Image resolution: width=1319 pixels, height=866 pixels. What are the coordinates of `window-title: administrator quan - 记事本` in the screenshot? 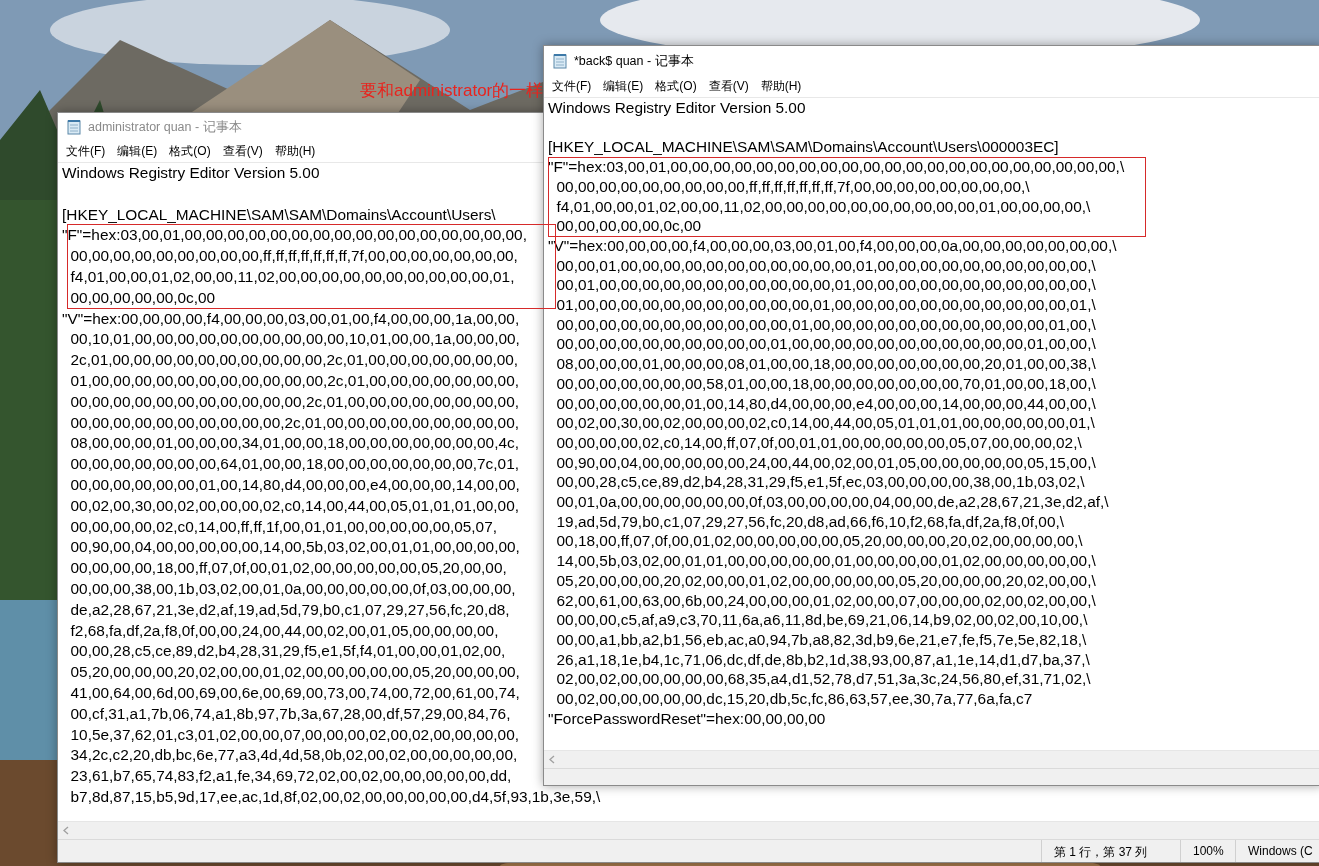 It's located at (165, 127).